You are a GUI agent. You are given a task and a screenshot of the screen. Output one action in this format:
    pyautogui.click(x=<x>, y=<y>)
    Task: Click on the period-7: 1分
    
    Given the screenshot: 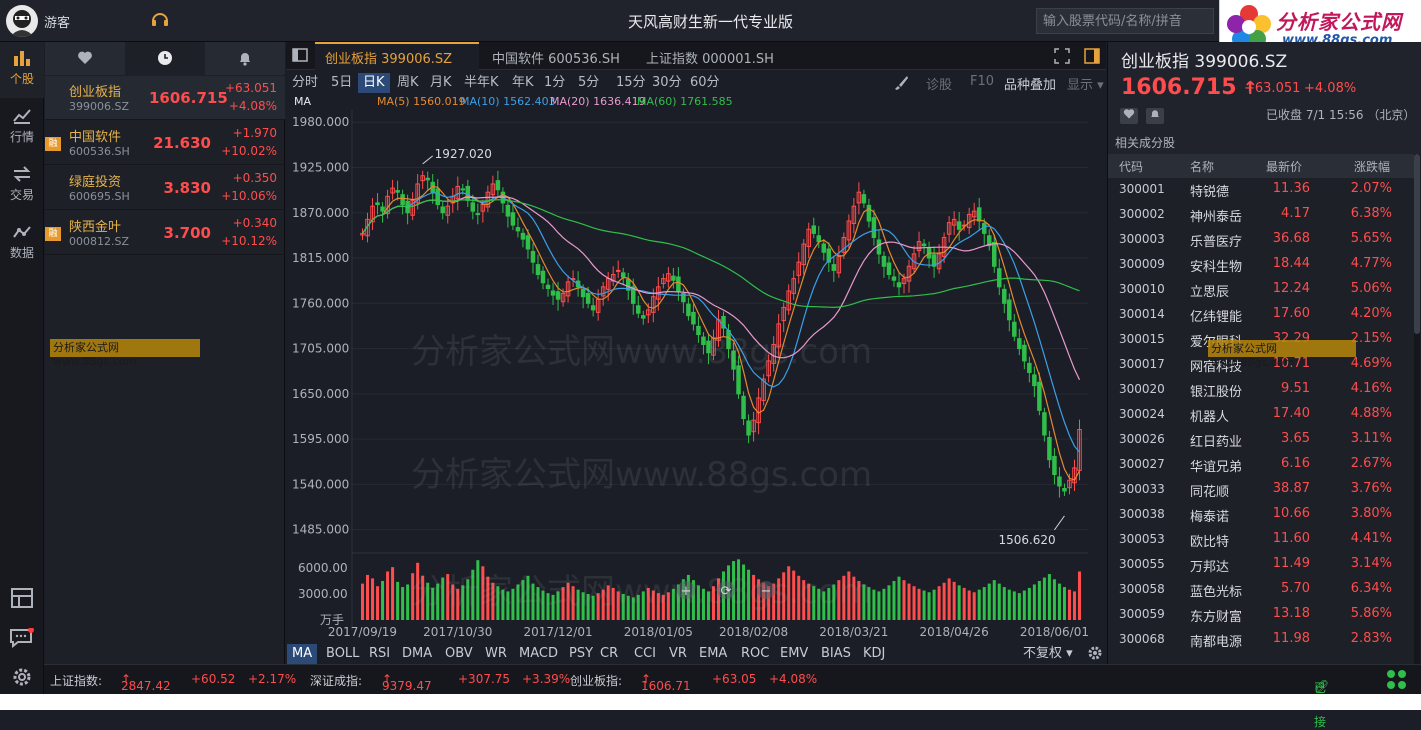 What is the action you would take?
    pyautogui.click(x=554, y=83)
    